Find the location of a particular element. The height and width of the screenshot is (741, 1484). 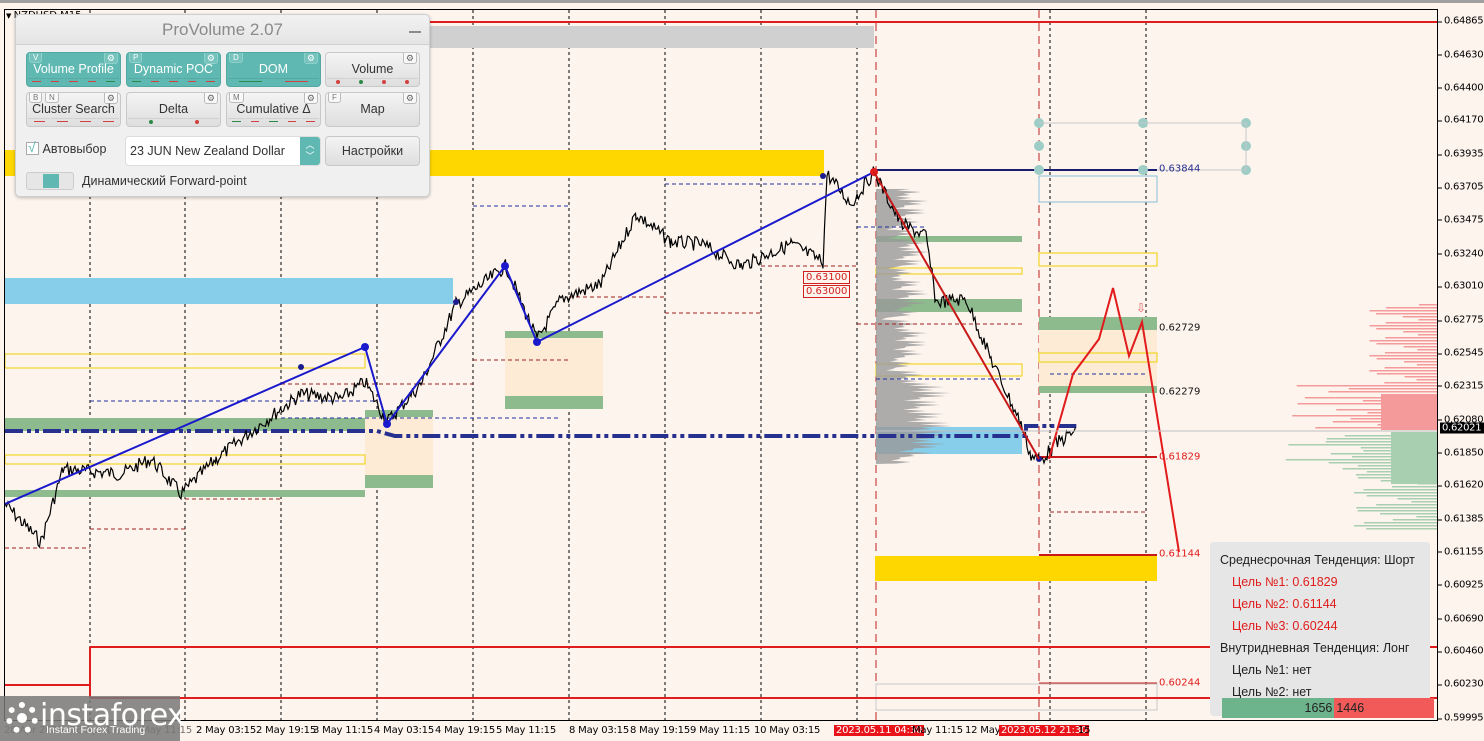

medium-target-1: Цель №1: 0.61829 is located at coordinates (1285, 582).